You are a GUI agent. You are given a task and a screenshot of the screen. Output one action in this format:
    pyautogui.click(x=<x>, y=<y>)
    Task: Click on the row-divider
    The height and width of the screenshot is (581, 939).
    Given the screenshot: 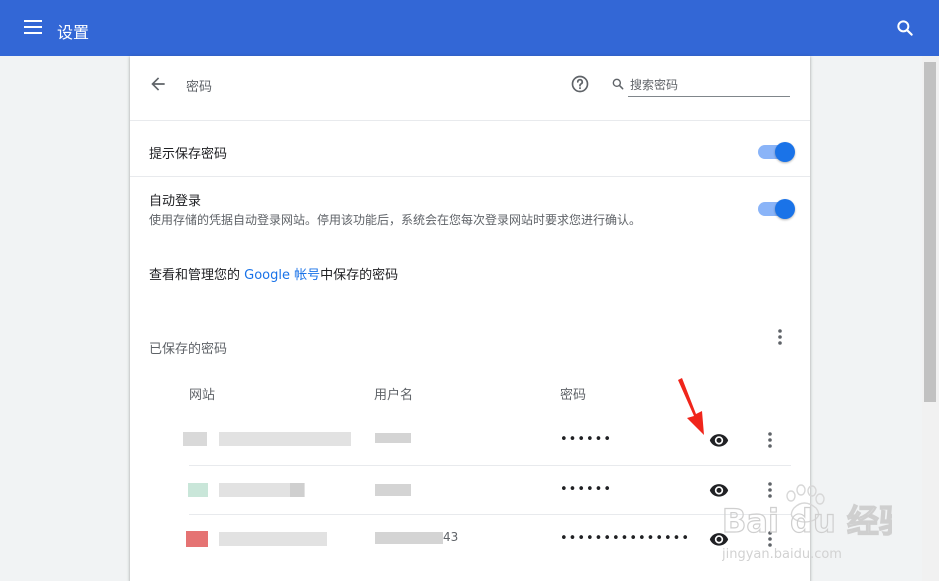 What is the action you would take?
    pyautogui.click(x=470, y=176)
    